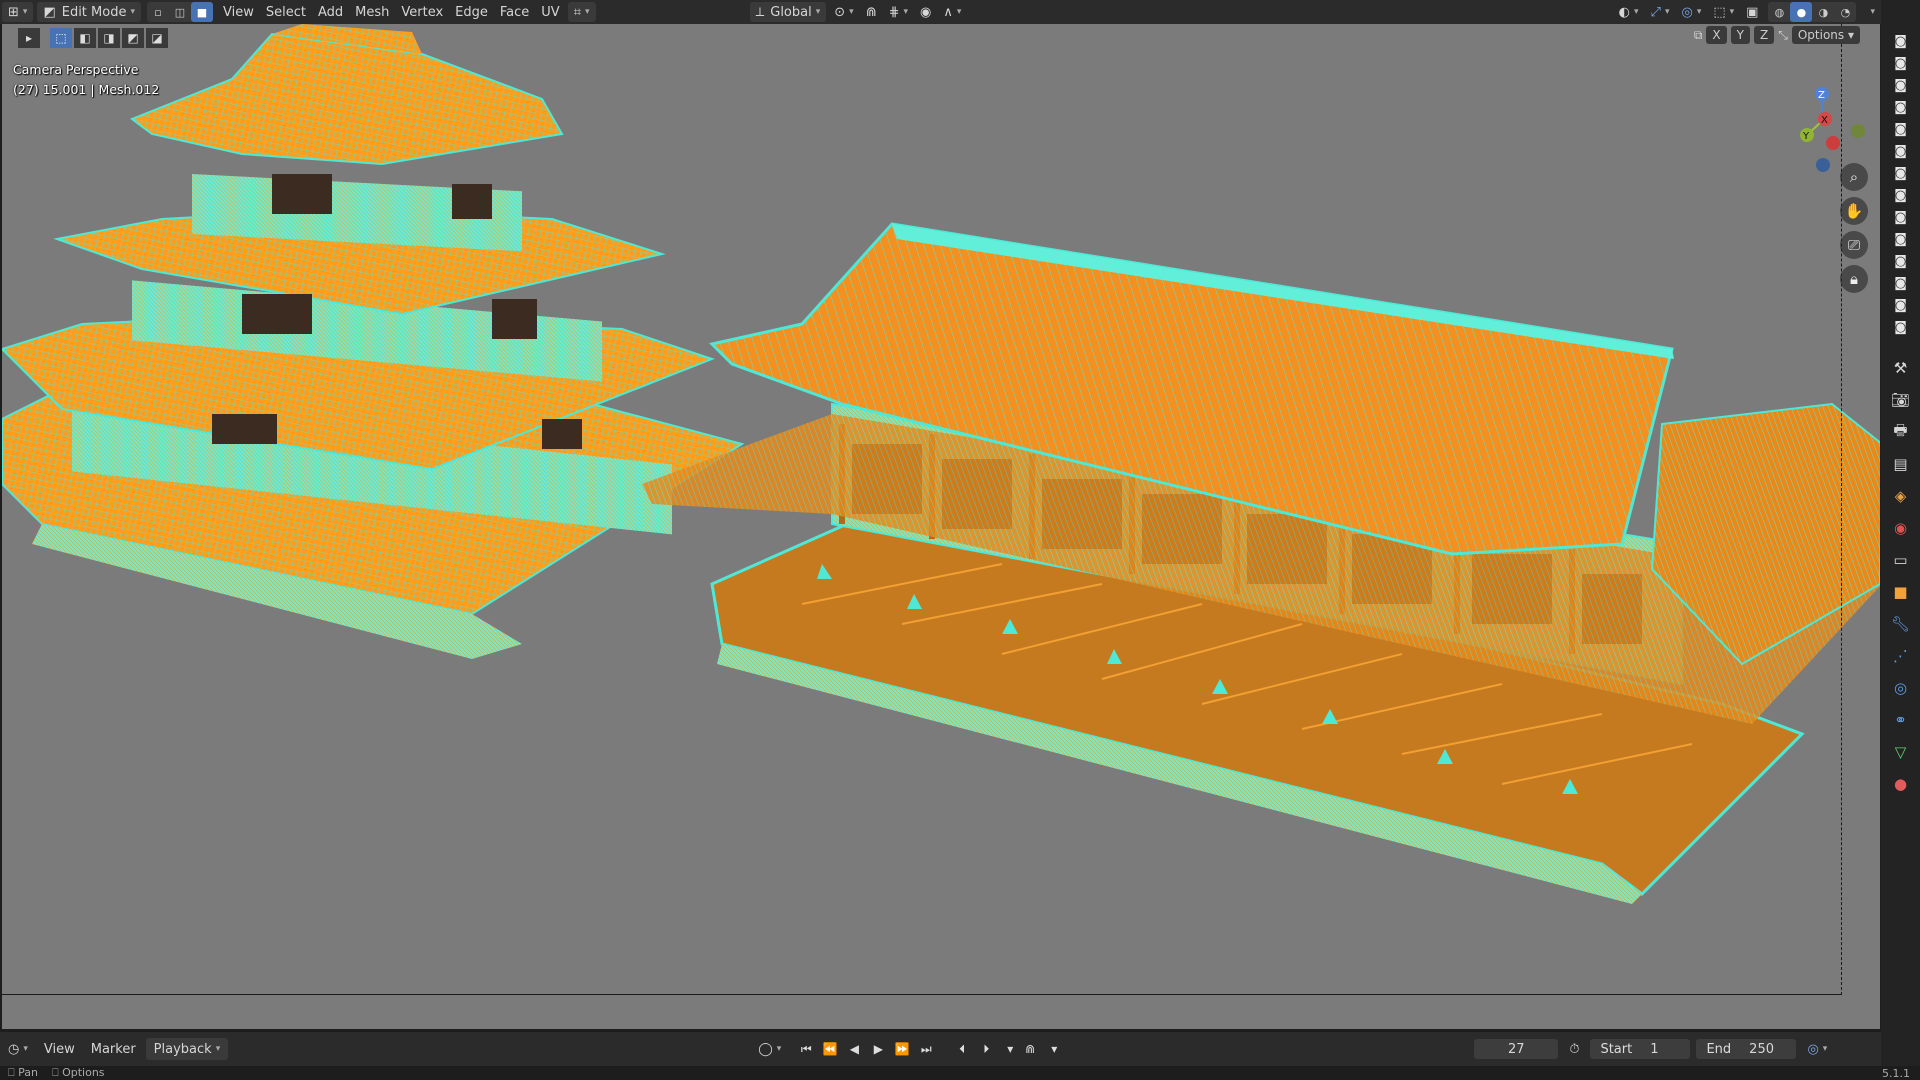 The image size is (1920, 1080). Describe the element at coordinates (1845, 12) in the screenshot. I see `rendered-shading-icon: ◔` at that location.